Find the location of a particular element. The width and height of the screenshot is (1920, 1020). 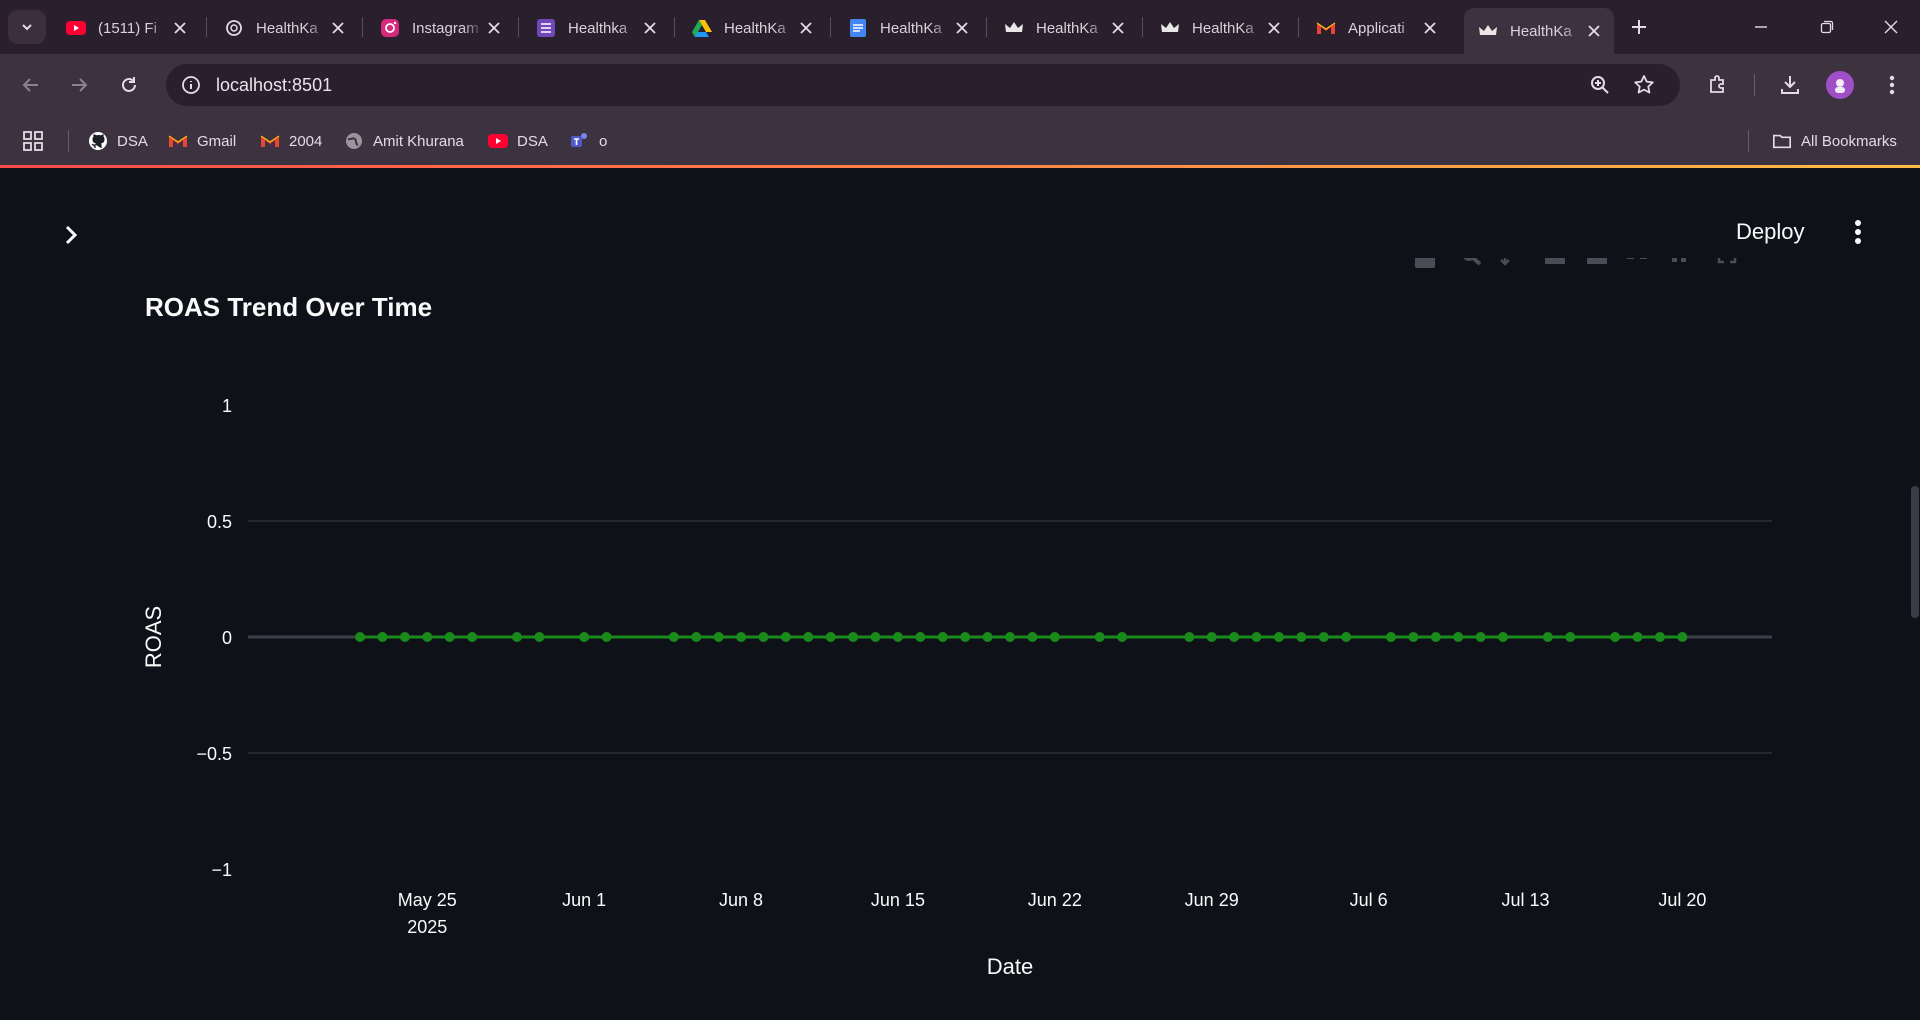

new-tab-button is located at coordinates (1639, 27).